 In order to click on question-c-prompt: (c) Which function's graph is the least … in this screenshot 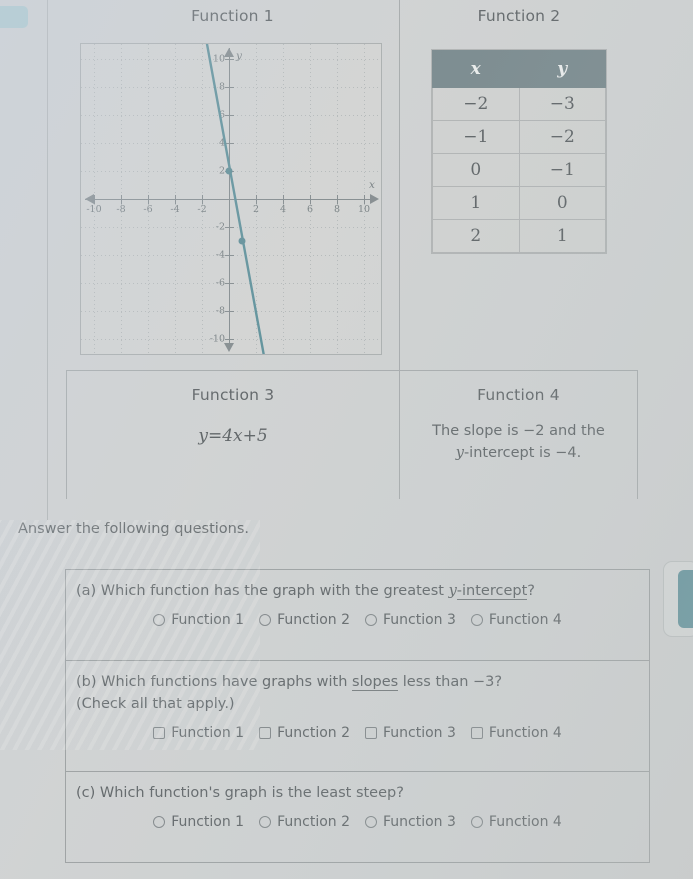, I will do `click(240, 793)`.